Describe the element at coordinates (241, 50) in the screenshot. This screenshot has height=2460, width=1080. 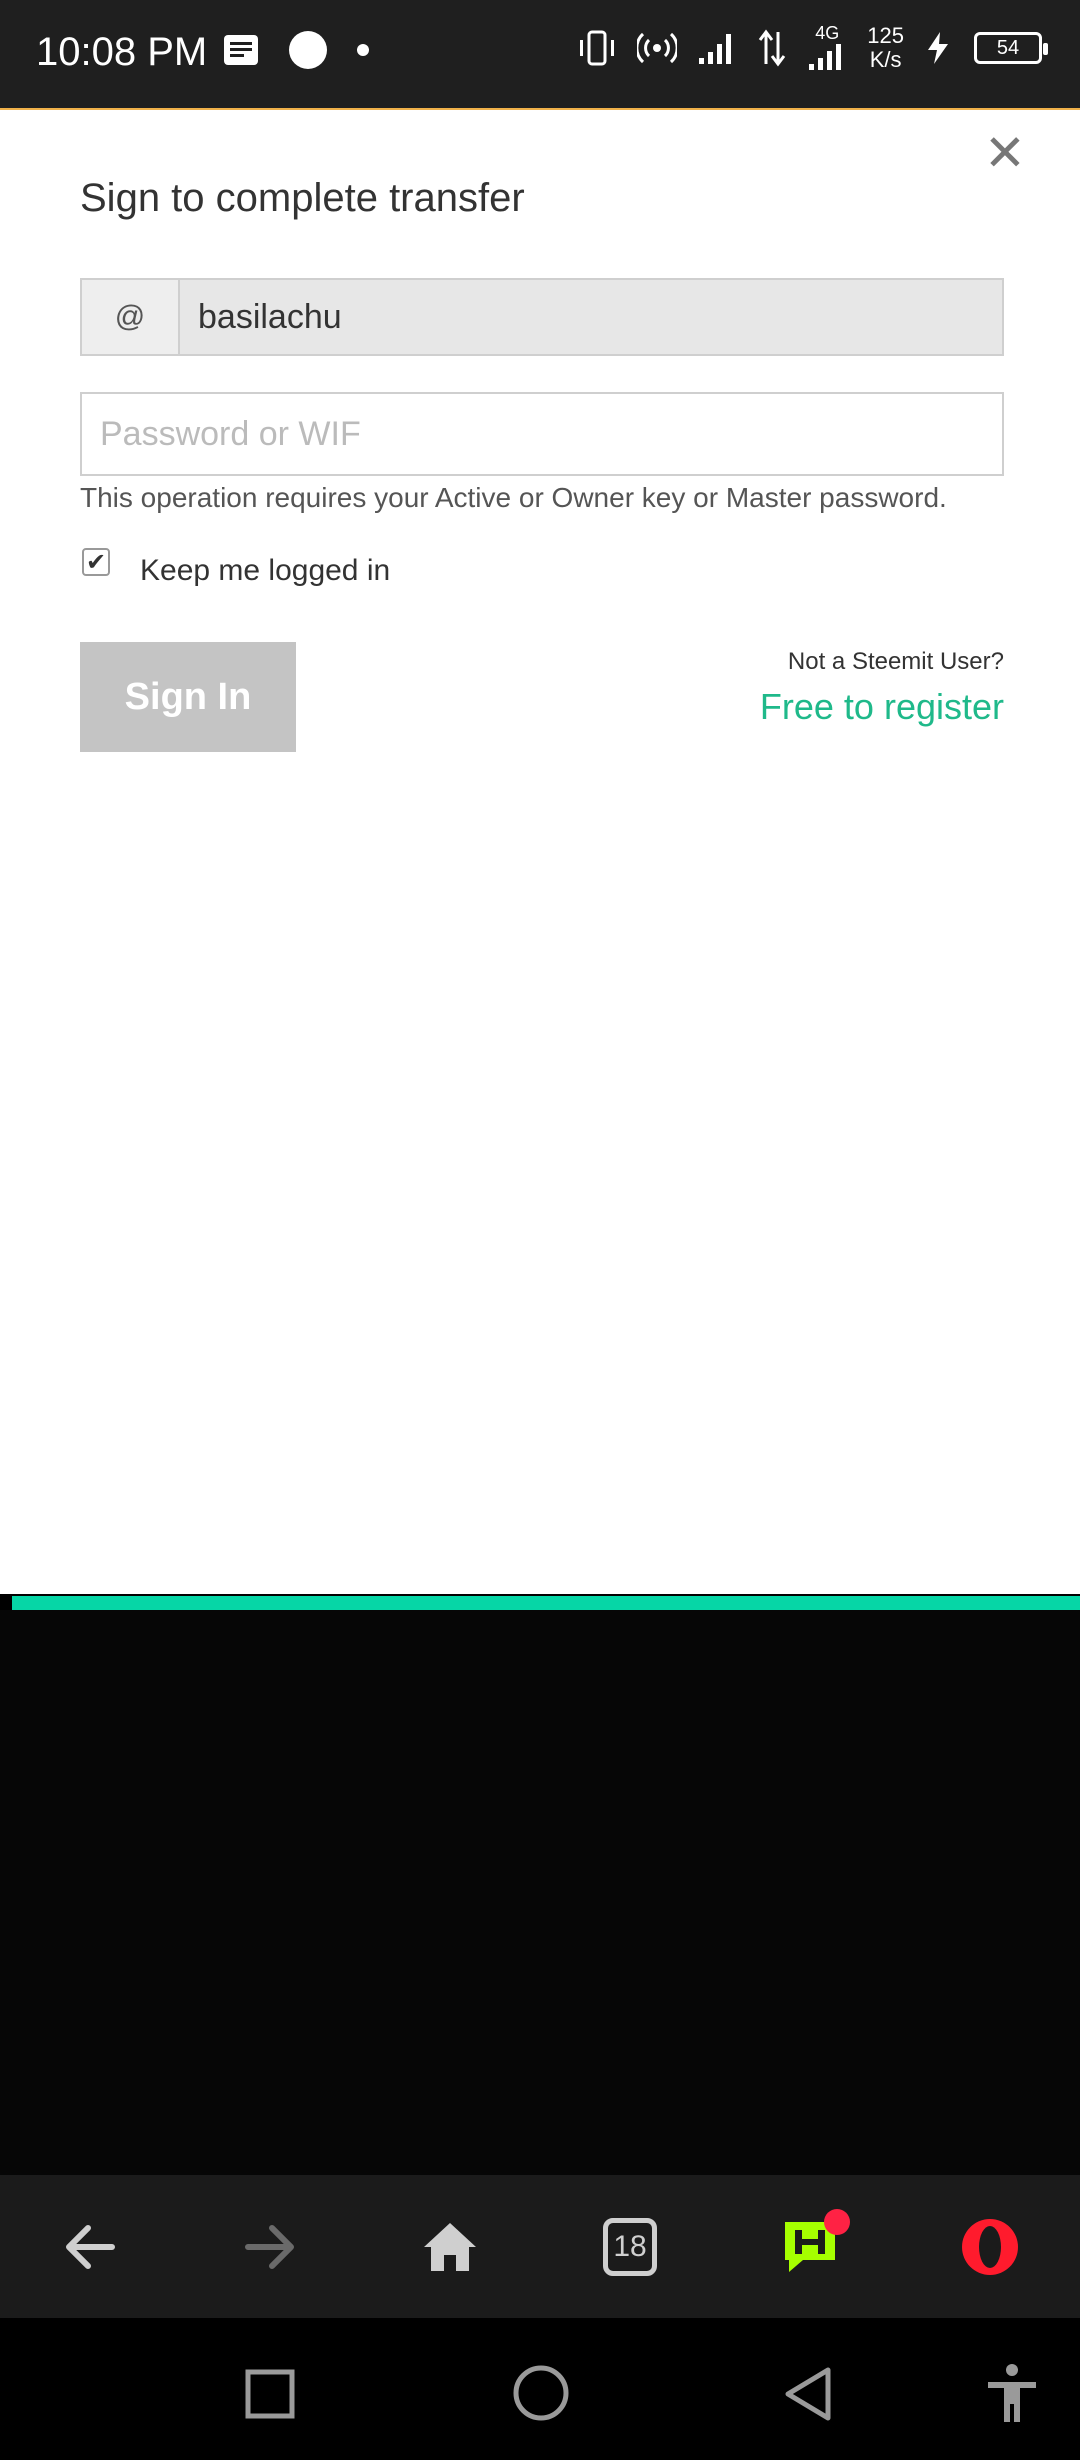
I see `message-notification-icon` at that location.